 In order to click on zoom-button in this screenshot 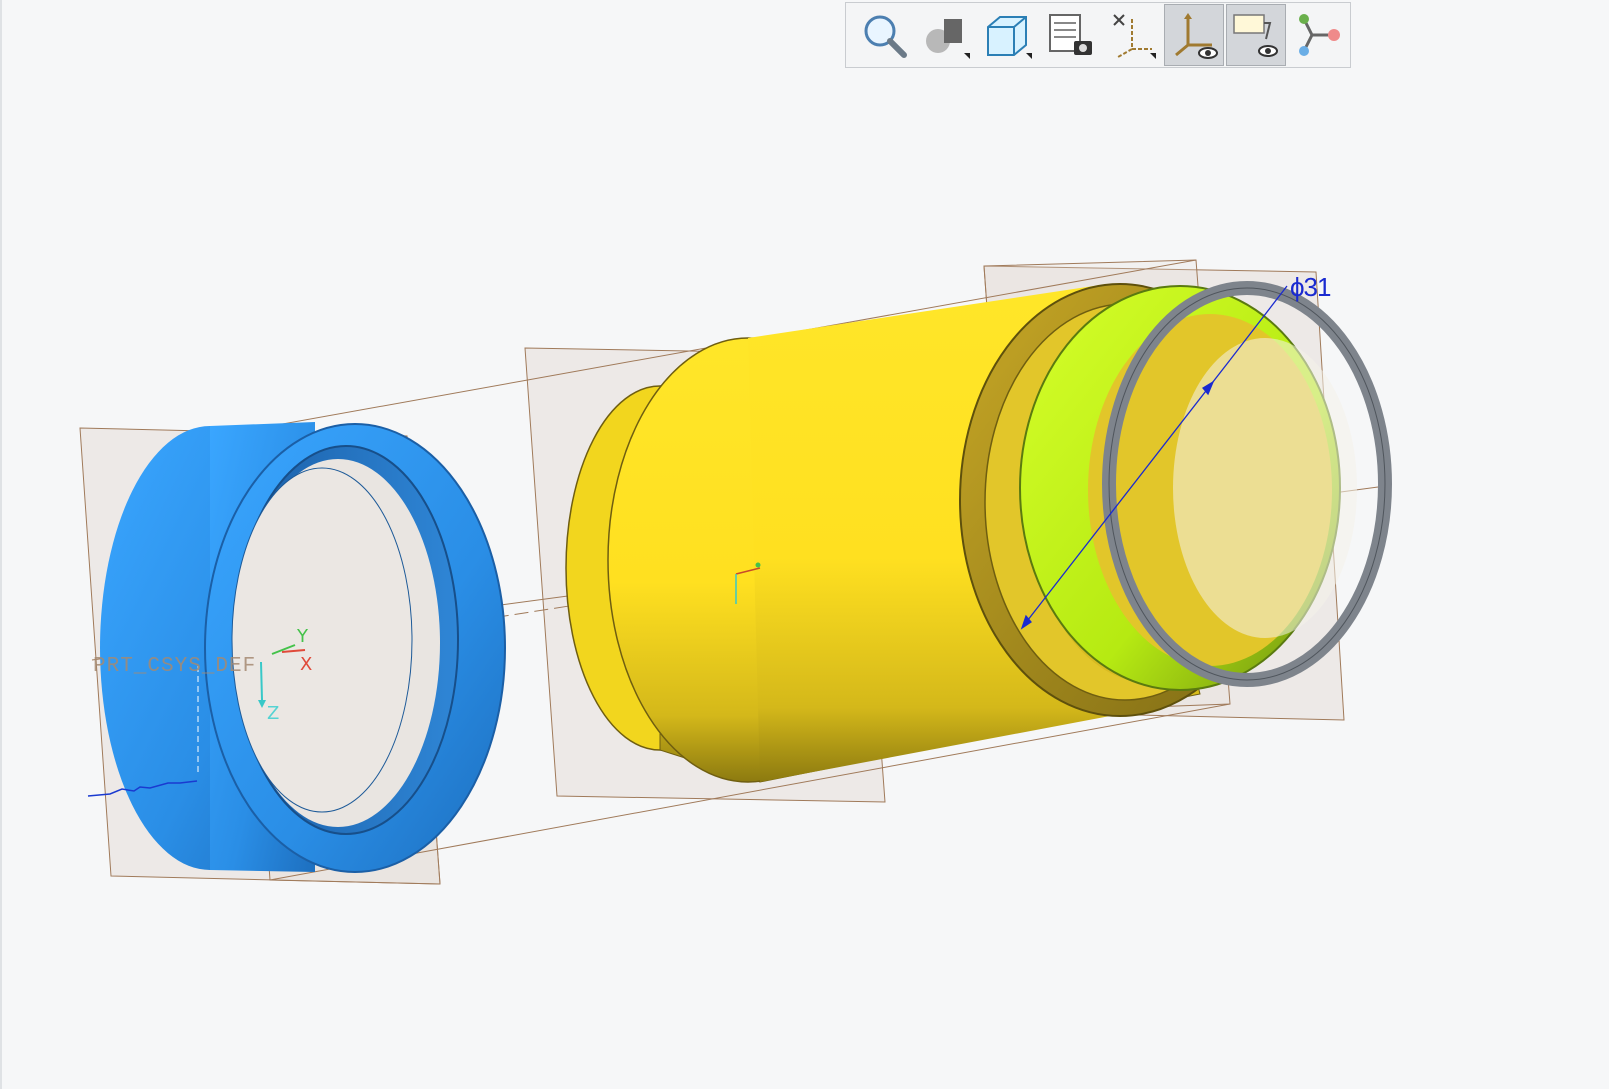, I will do `click(884, 35)`.